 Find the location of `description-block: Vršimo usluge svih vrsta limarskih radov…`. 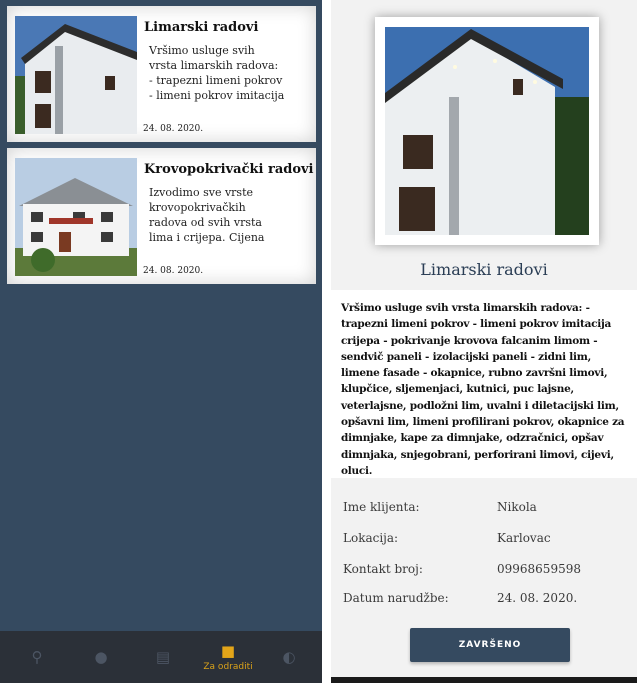

description-block: Vršimo usluge svih vrsta limarskih radov… is located at coordinates (484, 384).